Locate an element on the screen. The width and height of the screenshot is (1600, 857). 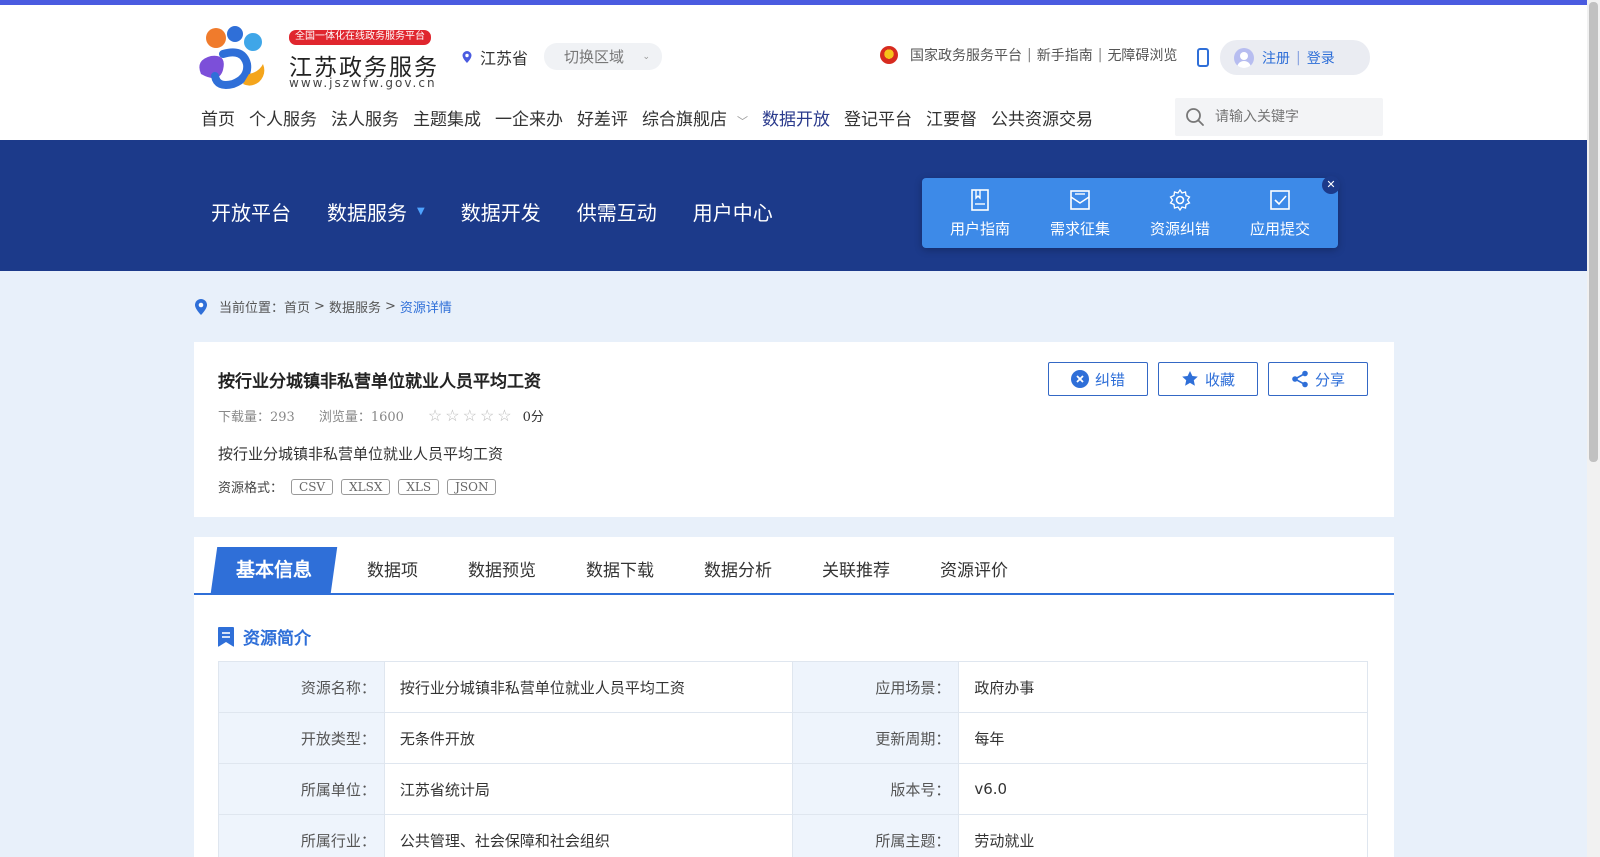
resource-correction-button: 资源纠错 is located at coordinates (1180, 213).